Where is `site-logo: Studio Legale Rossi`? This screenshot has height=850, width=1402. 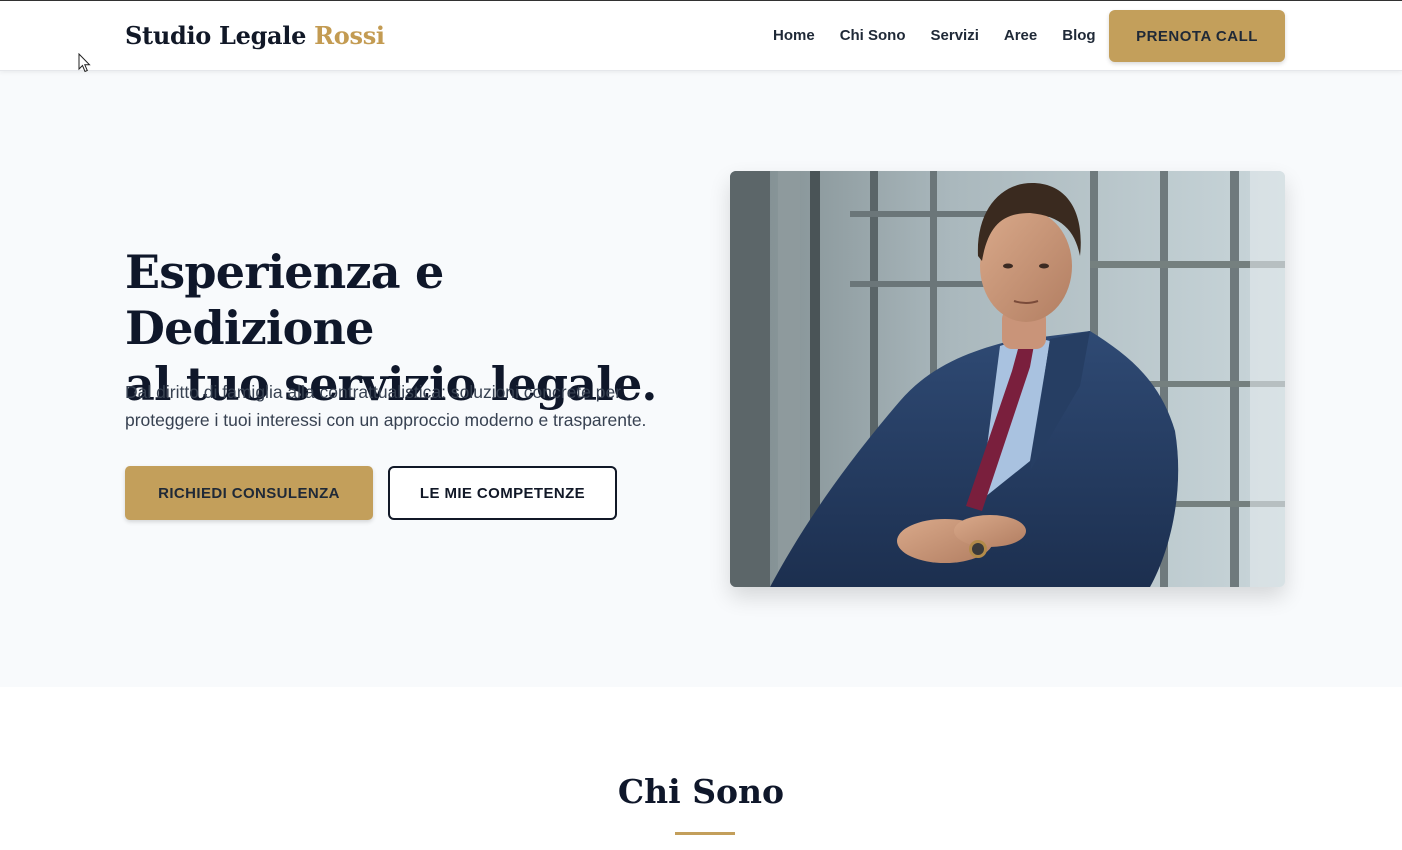 site-logo: Studio Legale Rossi is located at coordinates (255, 35).